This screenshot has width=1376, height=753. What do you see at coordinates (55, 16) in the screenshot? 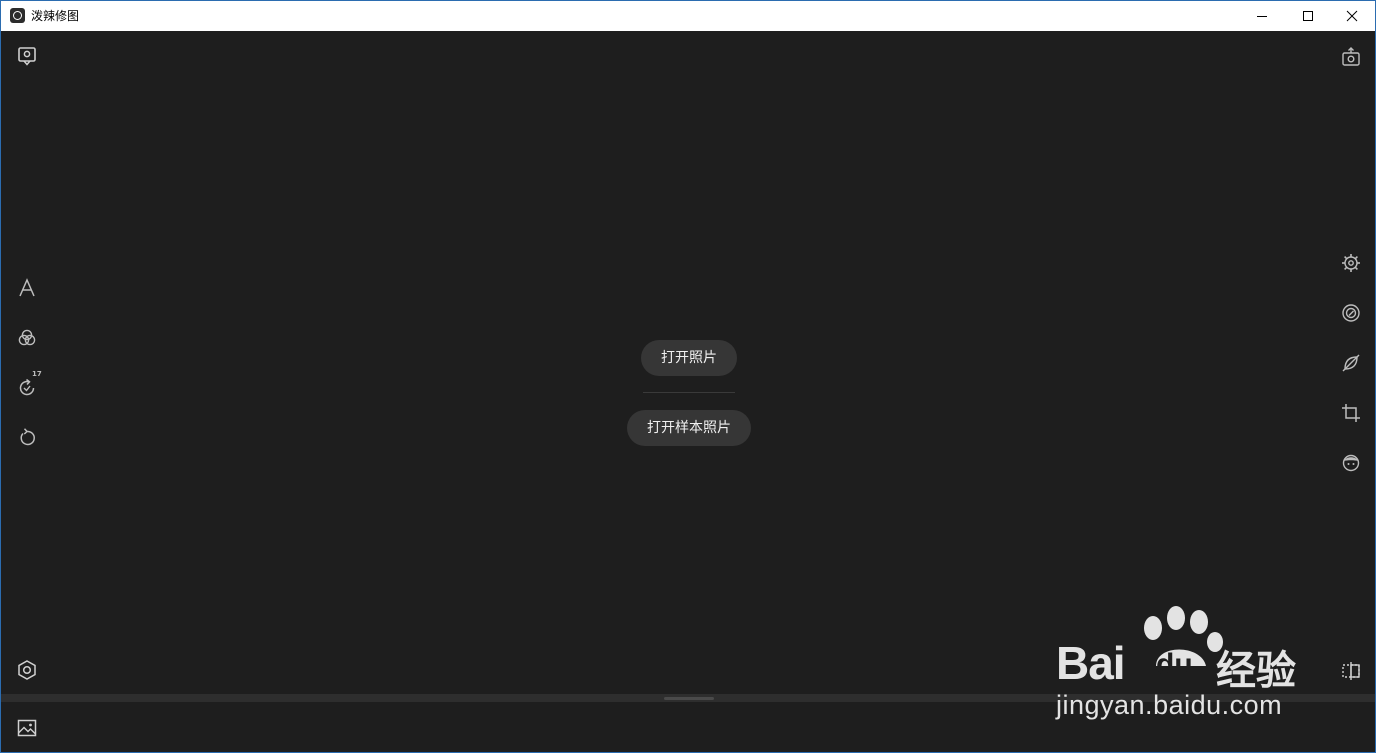
I see `window-title: 泼辣修图` at bounding box center [55, 16].